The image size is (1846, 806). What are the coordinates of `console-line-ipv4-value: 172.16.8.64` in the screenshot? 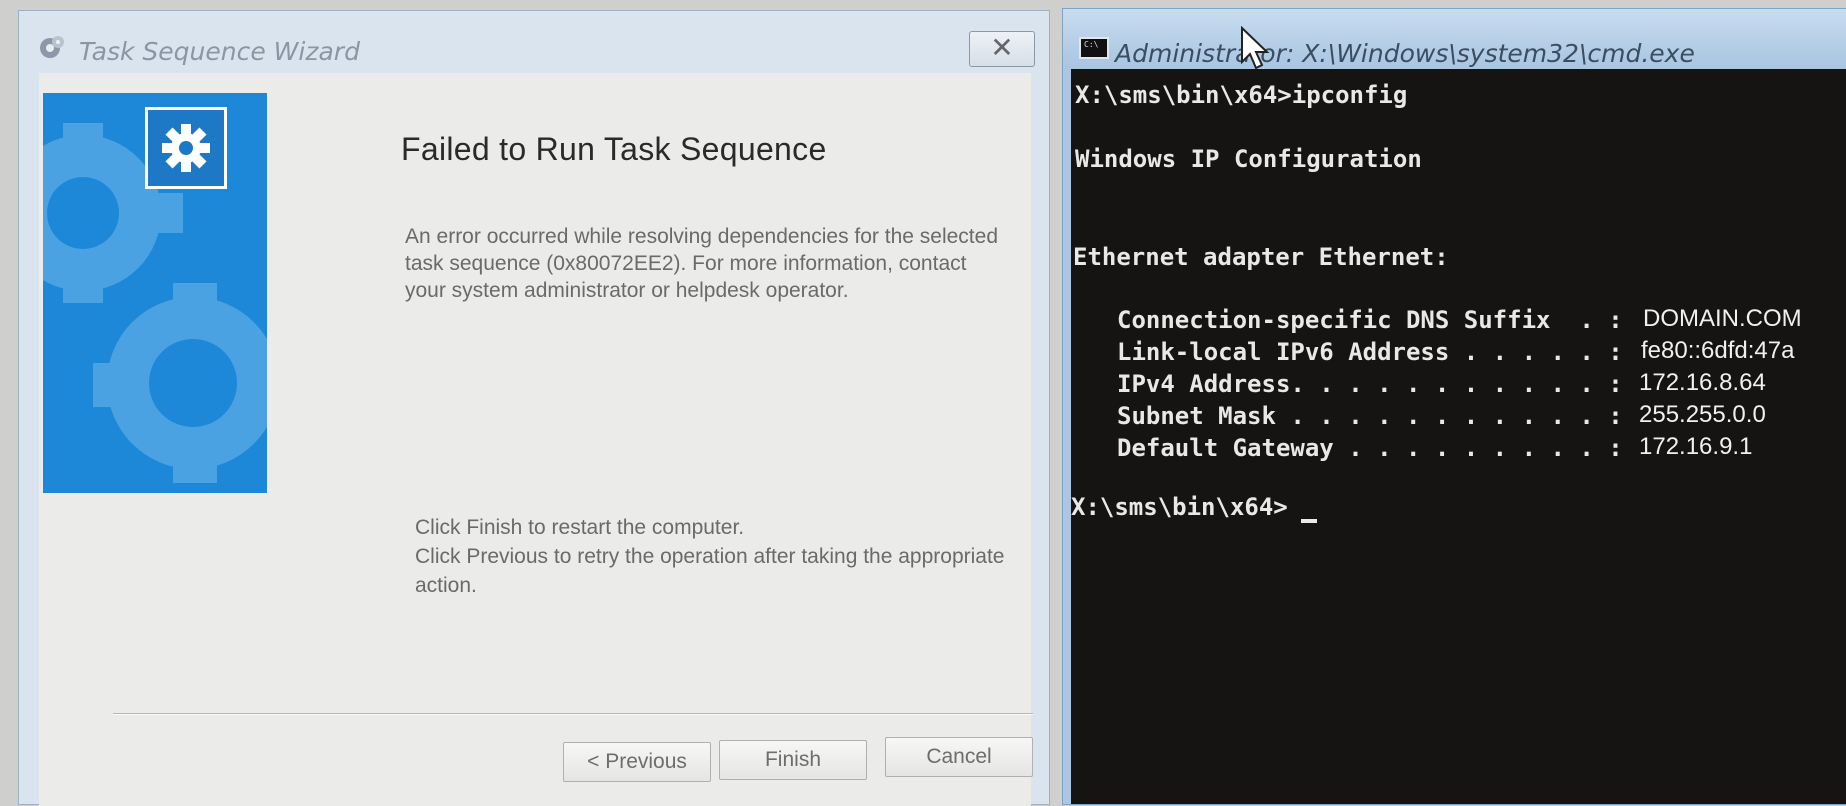 It's located at (1702, 382).